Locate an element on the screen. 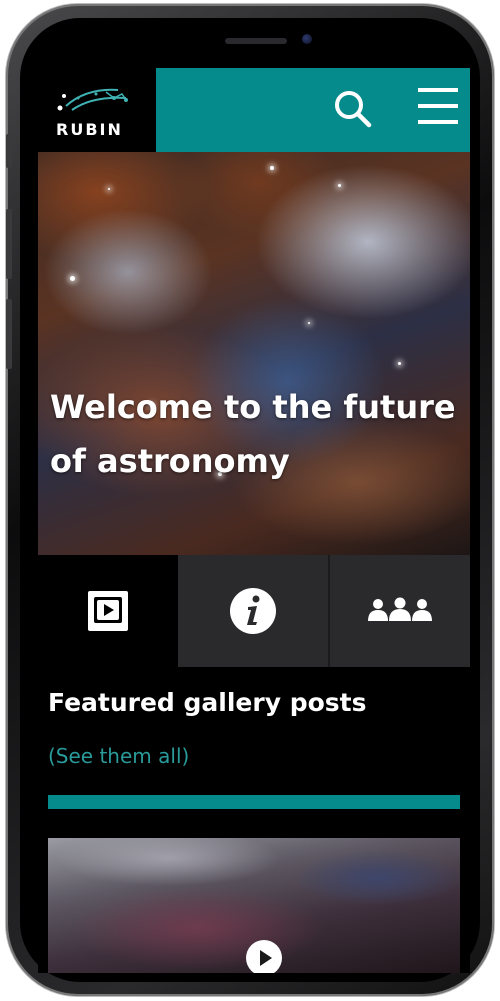  menu-button is located at coordinates (438, 108).